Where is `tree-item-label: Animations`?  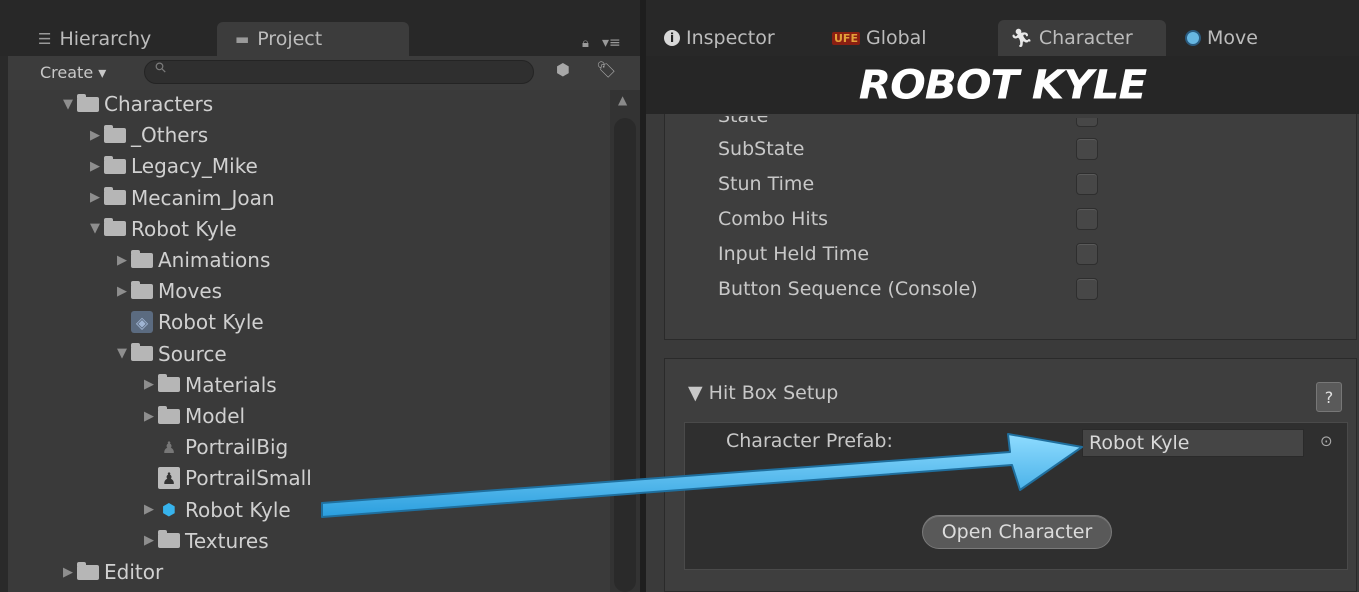 tree-item-label: Animations is located at coordinates (214, 260).